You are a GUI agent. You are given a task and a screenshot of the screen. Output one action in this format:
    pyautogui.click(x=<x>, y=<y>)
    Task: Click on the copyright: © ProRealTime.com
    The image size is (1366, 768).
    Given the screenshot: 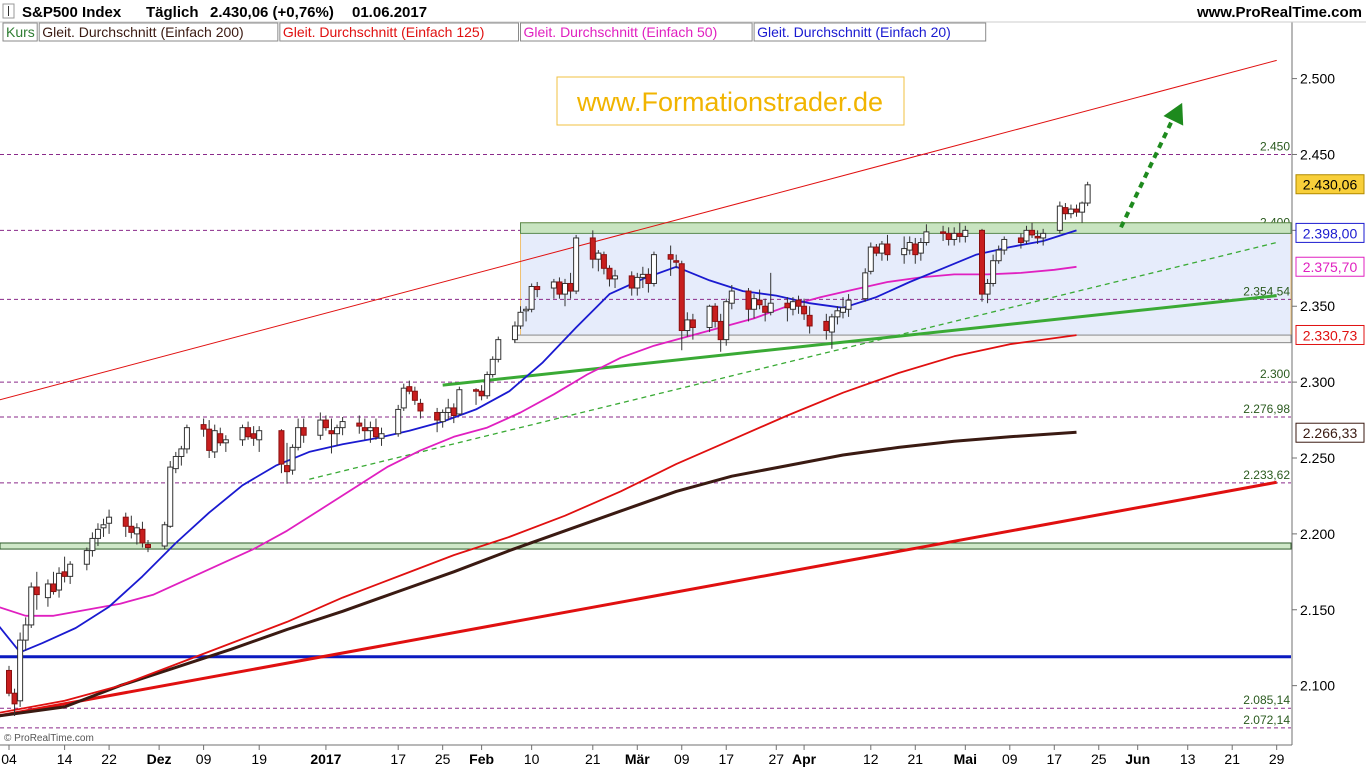 What is the action you would take?
    pyautogui.click(x=49, y=738)
    